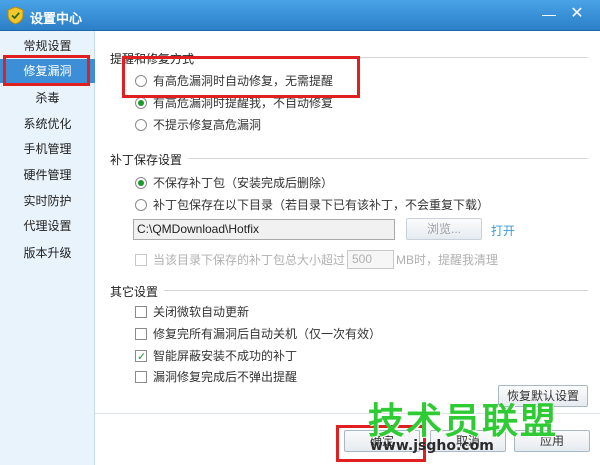 Image resolution: width=600 pixels, height=465 pixels. I want to click on window-title: 设置中心, so click(56, 18).